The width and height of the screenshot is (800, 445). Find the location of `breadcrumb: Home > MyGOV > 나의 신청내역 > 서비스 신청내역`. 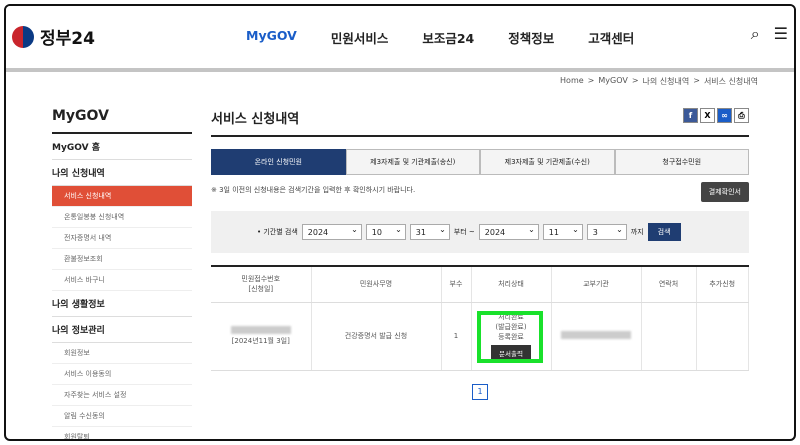

breadcrumb: Home > MyGOV > 나의 신청내역 > 서비스 신청내역 is located at coordinates (659, 81).